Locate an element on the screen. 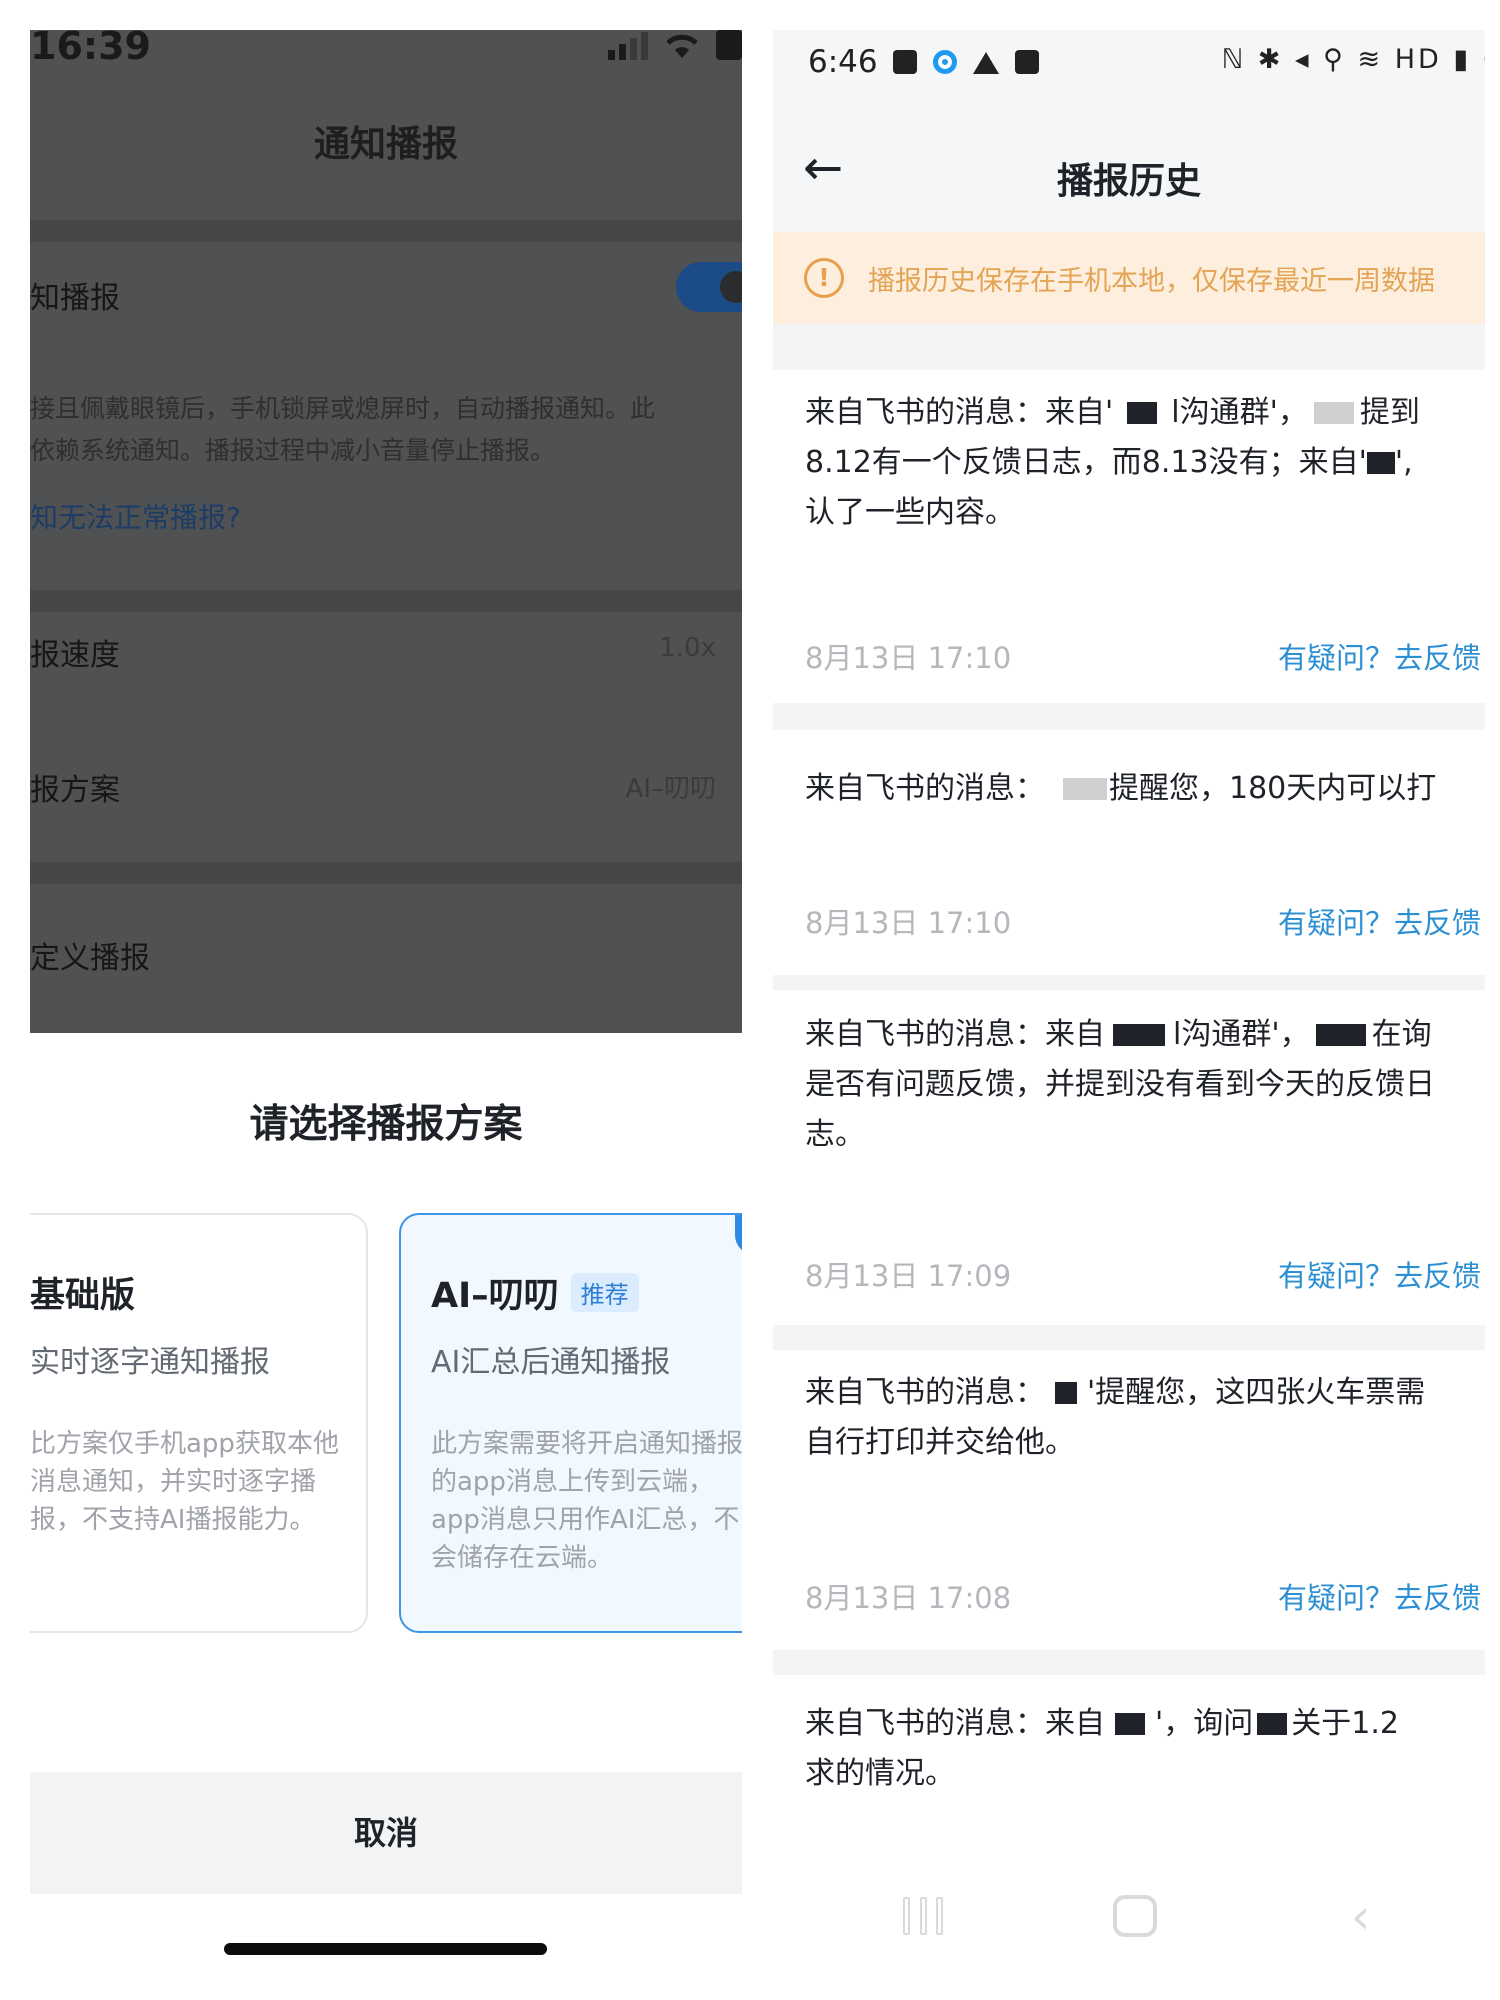 Image resolution: width=1500 pixels, height=2000 pixels. message-text: 来自飞书的消息：来自 '，询问 关于1.2 求的情况。 is located at coordinates (1102, 1748).